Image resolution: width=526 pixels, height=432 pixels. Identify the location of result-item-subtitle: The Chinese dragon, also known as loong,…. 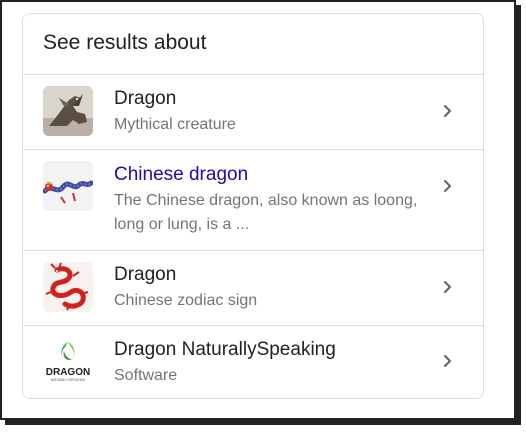
(266, 212).